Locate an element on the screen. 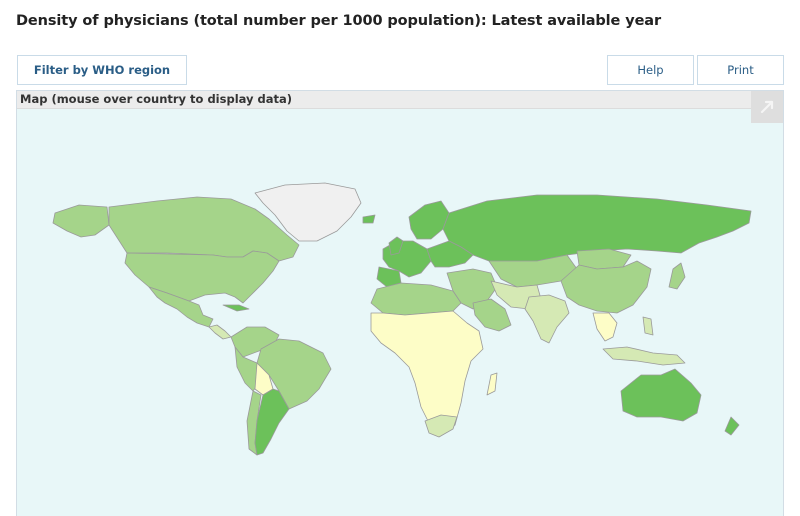 The height and width of the screenshot is (516, 800). filter-by-who-region-button: Filter by WHO region is located at coordinates (102, 70).